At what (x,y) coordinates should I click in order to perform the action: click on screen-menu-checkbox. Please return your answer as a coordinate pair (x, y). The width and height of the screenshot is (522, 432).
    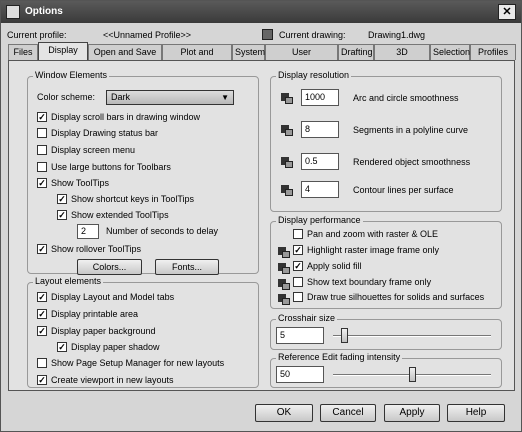
    Looking at the image, I should click on (42, 150).